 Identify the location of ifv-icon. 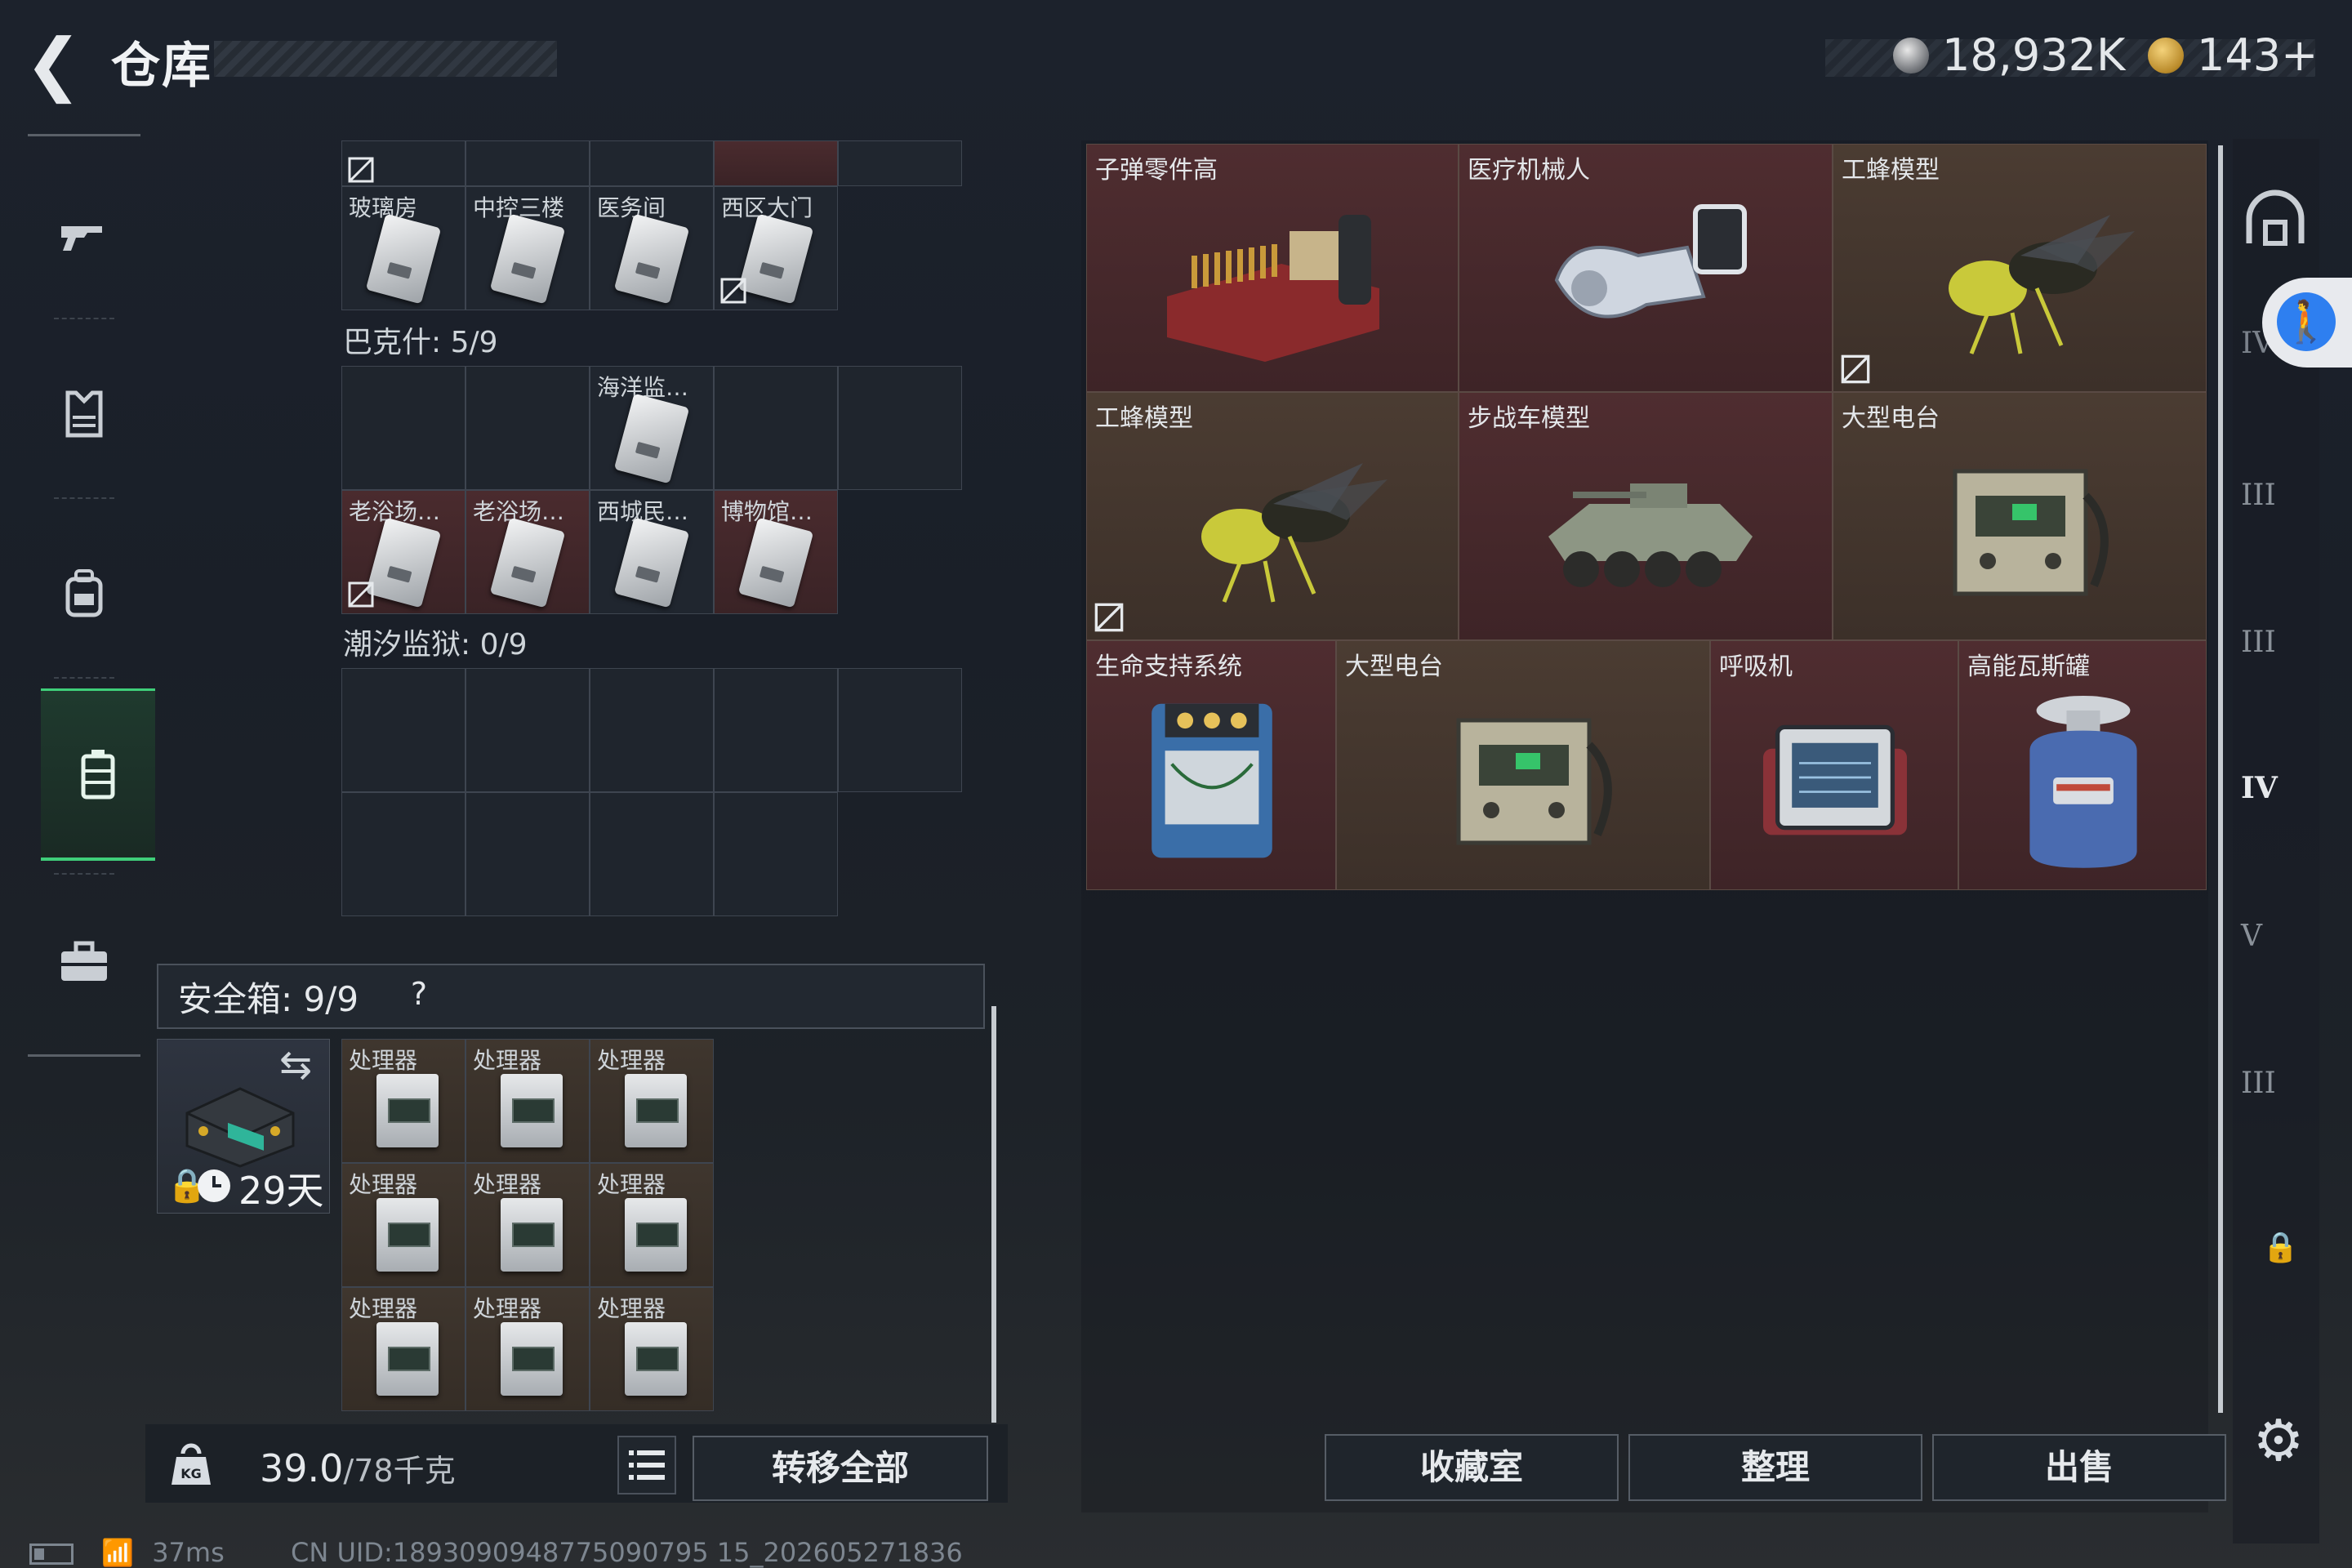
(1646, 528).